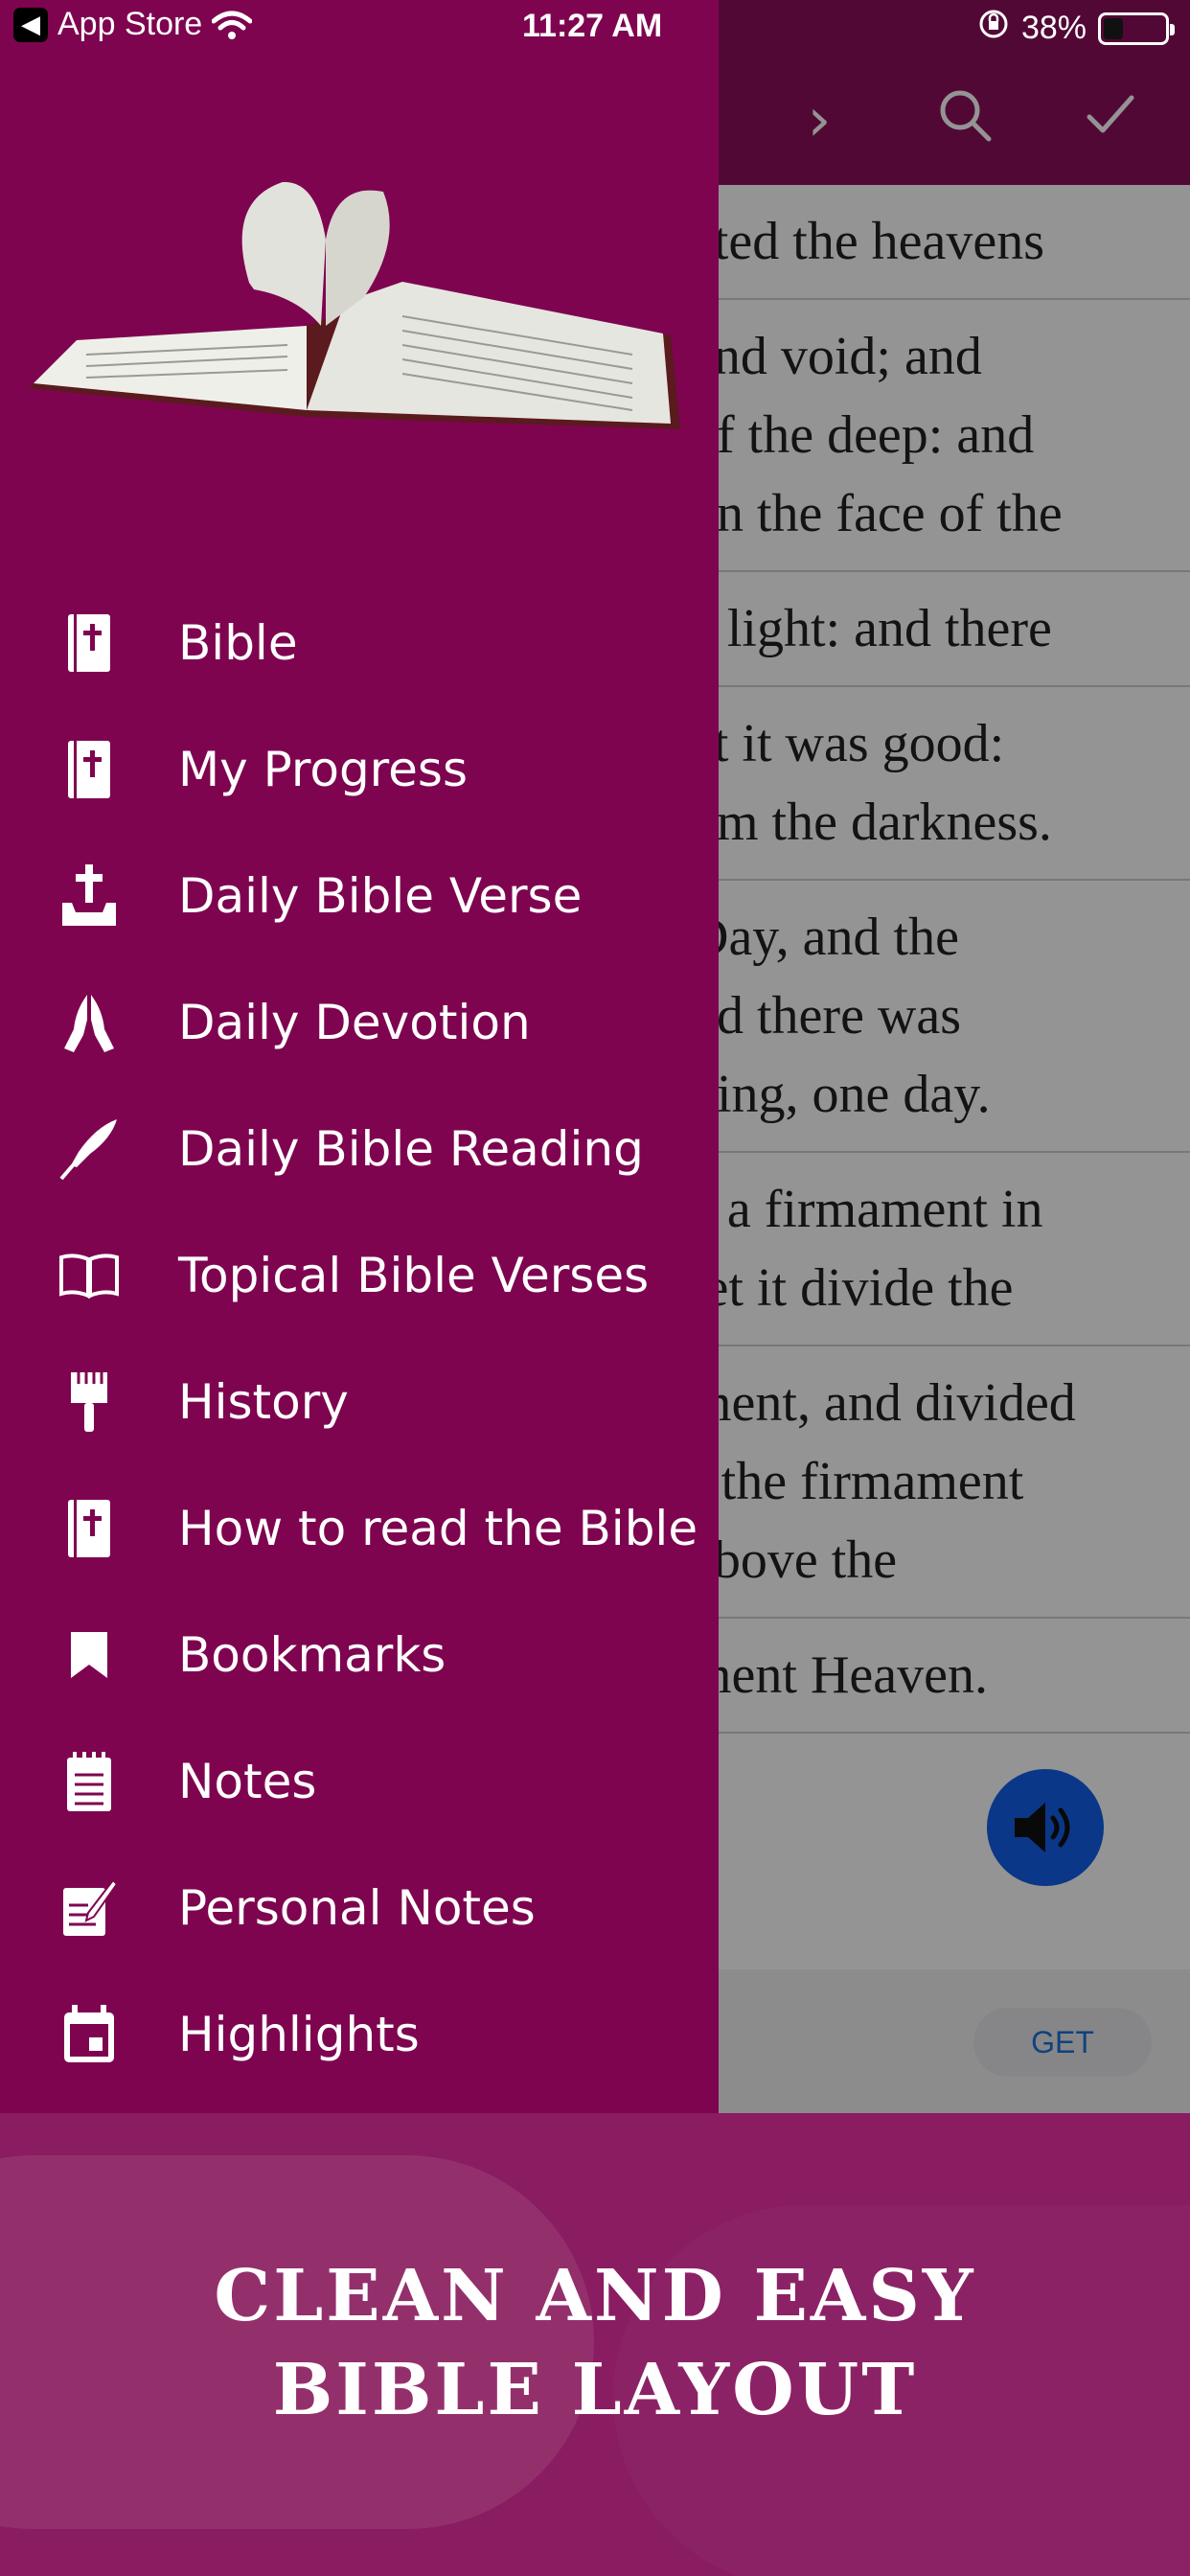  What do you see at coordinates (411, 1149) in the screenshot?
I see `menu-item-label: Daily Bible Reading` at bounding box center [411, 1149].